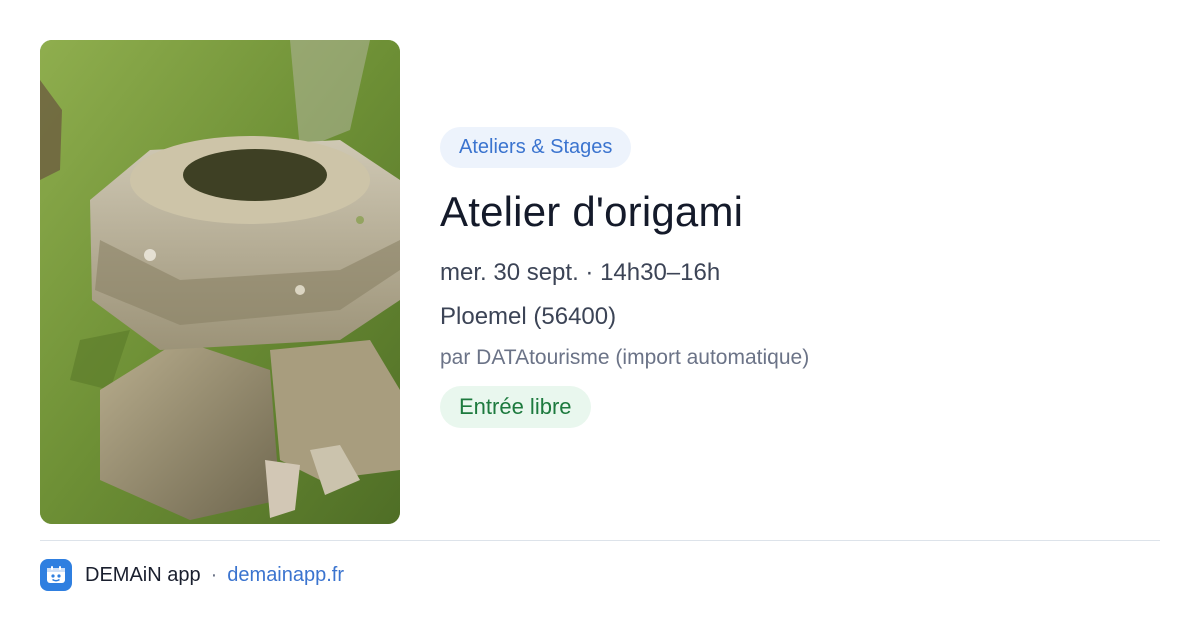 Image resolution: width=1200 pixels, height=630 pixels. I want to click on event-date-time: mer. 30 sept. · 14h30–16h, so click(580, 272).